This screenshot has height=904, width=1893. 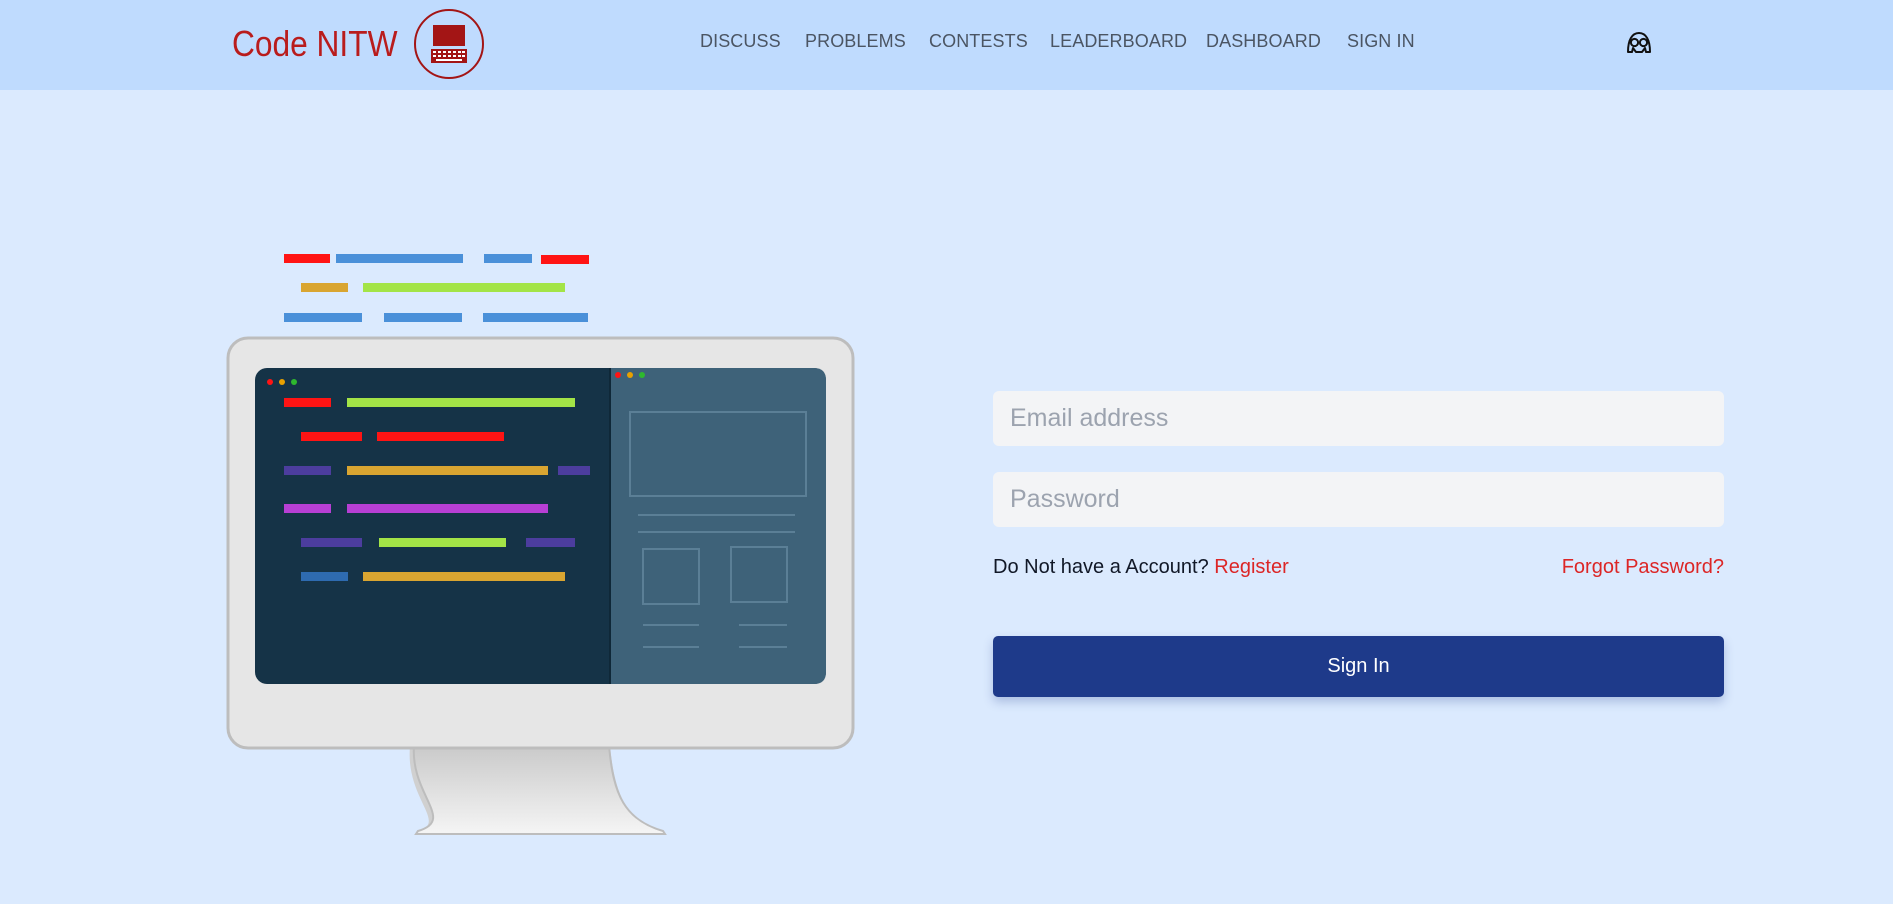 What do you see at coordinates (1118, 41) in the screenshot?
I see `nav-leaderboard: LEADERBOARD` at bounding box center [1118, 41].